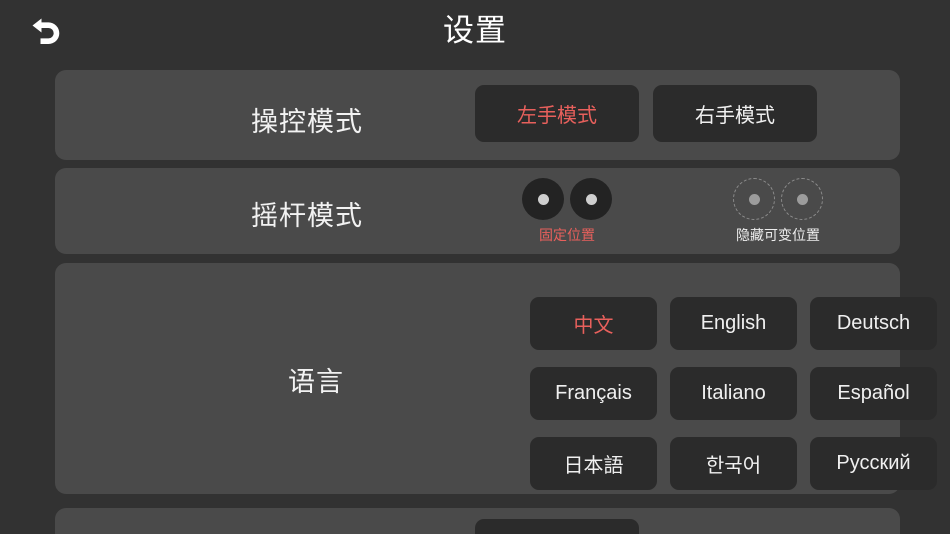 The width and height of the screenshot is (950, 534). Describe the element at coordinates (873, 463) in the screenshot. I see `language-option-russian: Русский` at that location.